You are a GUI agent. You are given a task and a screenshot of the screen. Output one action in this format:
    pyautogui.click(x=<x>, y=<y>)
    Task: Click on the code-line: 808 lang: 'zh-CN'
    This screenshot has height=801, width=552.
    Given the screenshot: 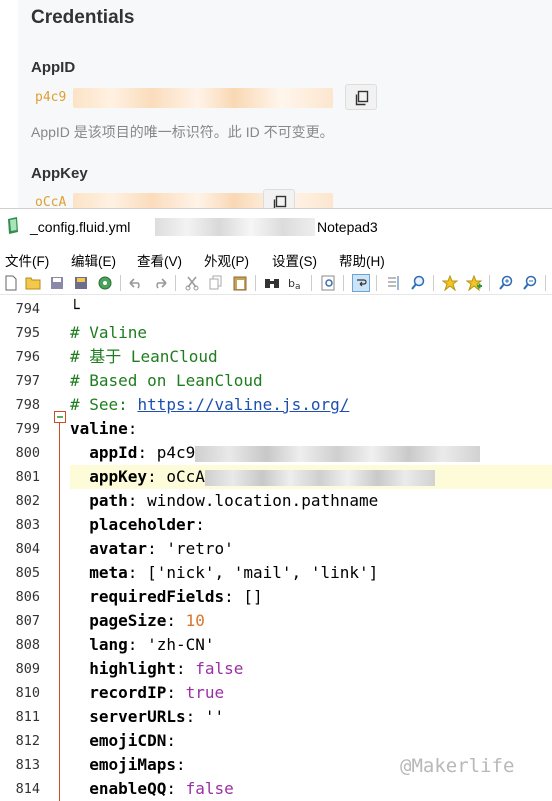 What is the action you would take?
    pyautogui.click(x=276, y=645)
    